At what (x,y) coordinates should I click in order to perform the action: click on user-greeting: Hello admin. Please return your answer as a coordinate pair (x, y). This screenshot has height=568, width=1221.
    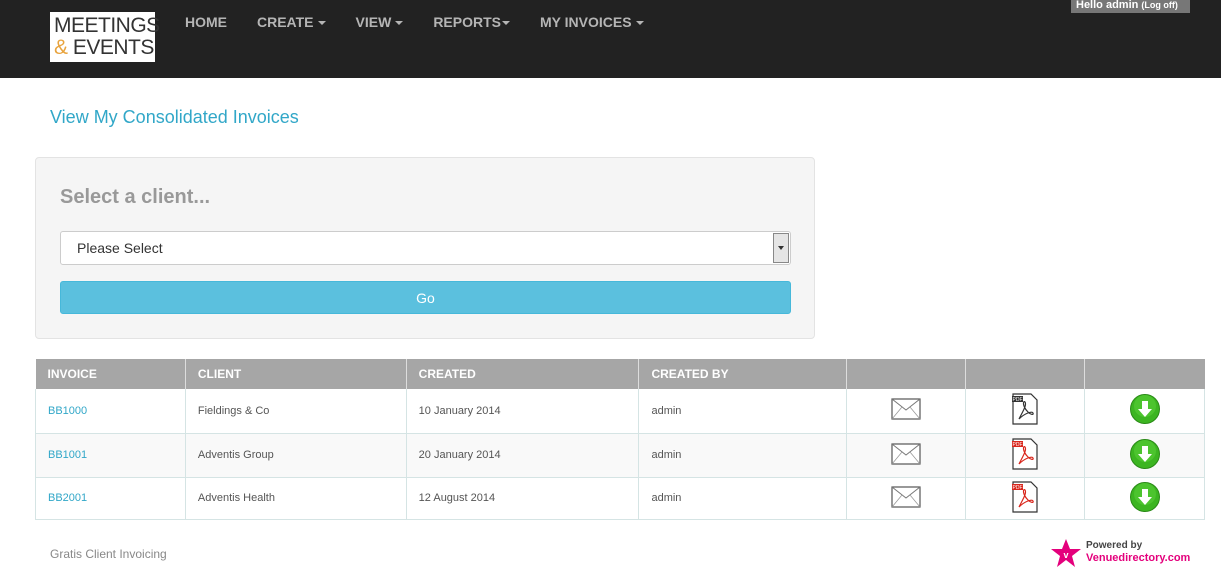
    Looking at the image, I should click on (1107, 5).